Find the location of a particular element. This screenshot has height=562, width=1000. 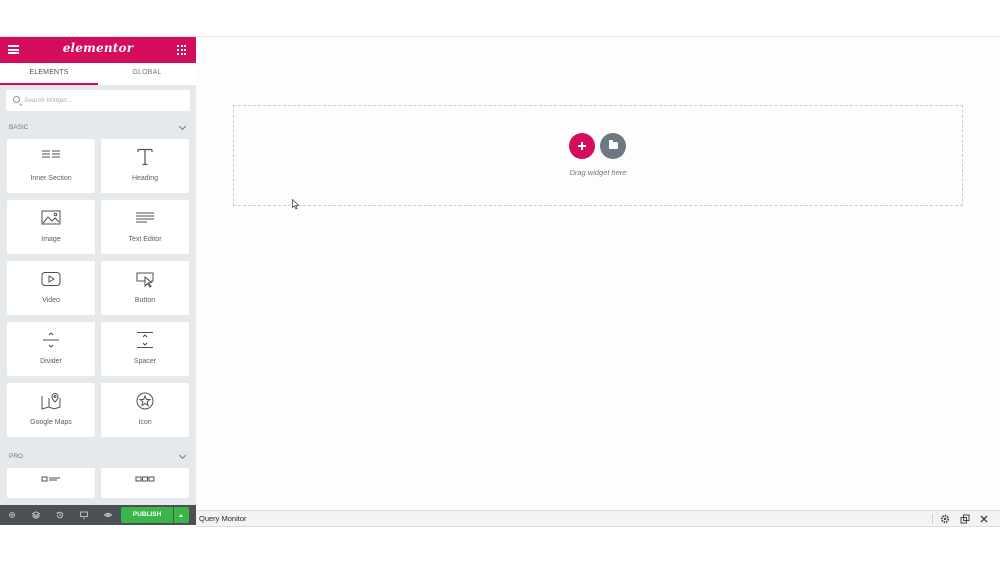

search-box is located at coordinates (98, 100).